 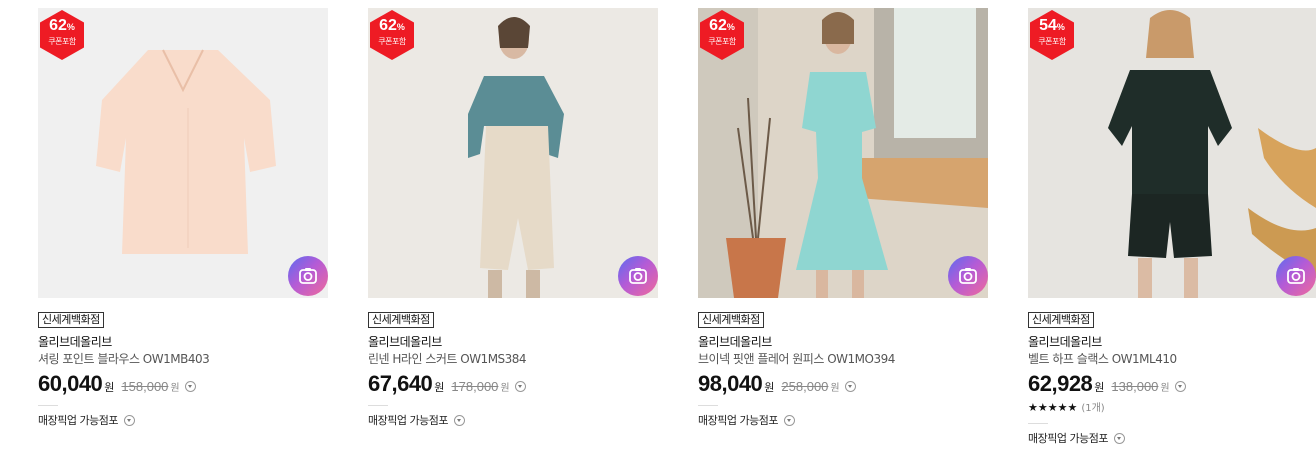 What do you see at coordinates (730, 383) in the screenshot?
I see `sale-price: 98,040` at bounding box center [730, 383].